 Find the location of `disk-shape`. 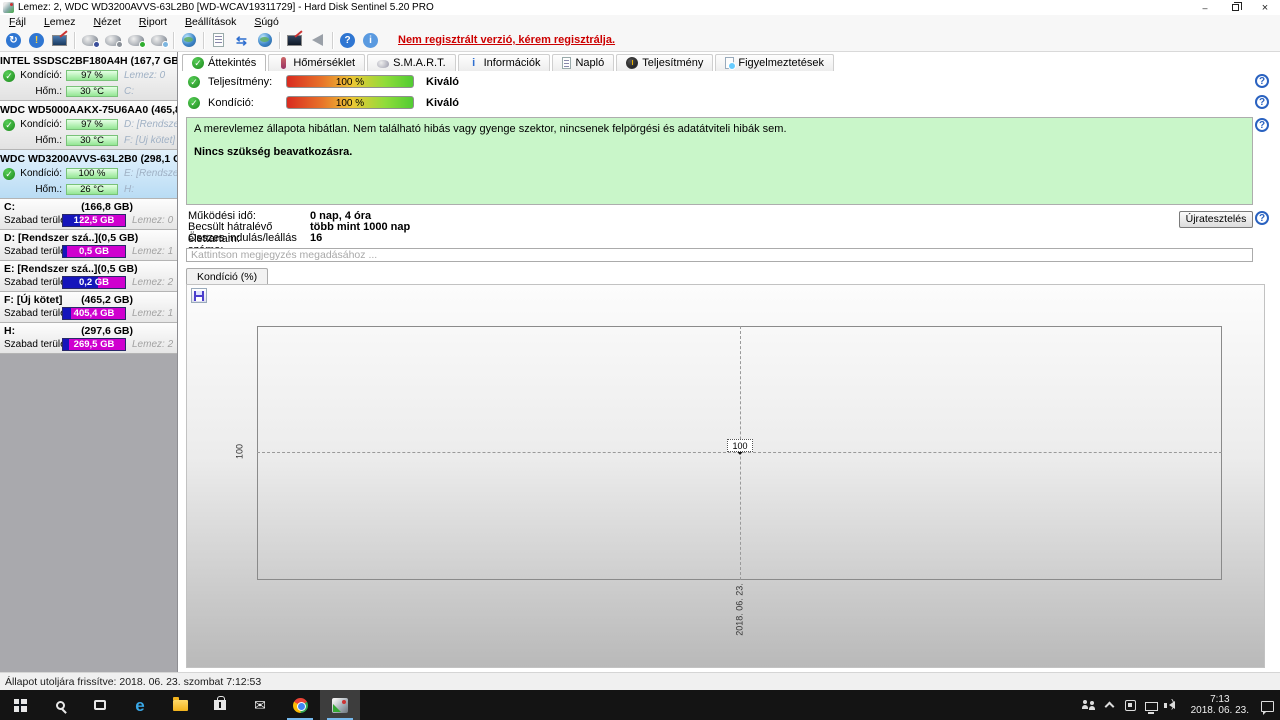

disk-shape is located at coordinates (90, 41).